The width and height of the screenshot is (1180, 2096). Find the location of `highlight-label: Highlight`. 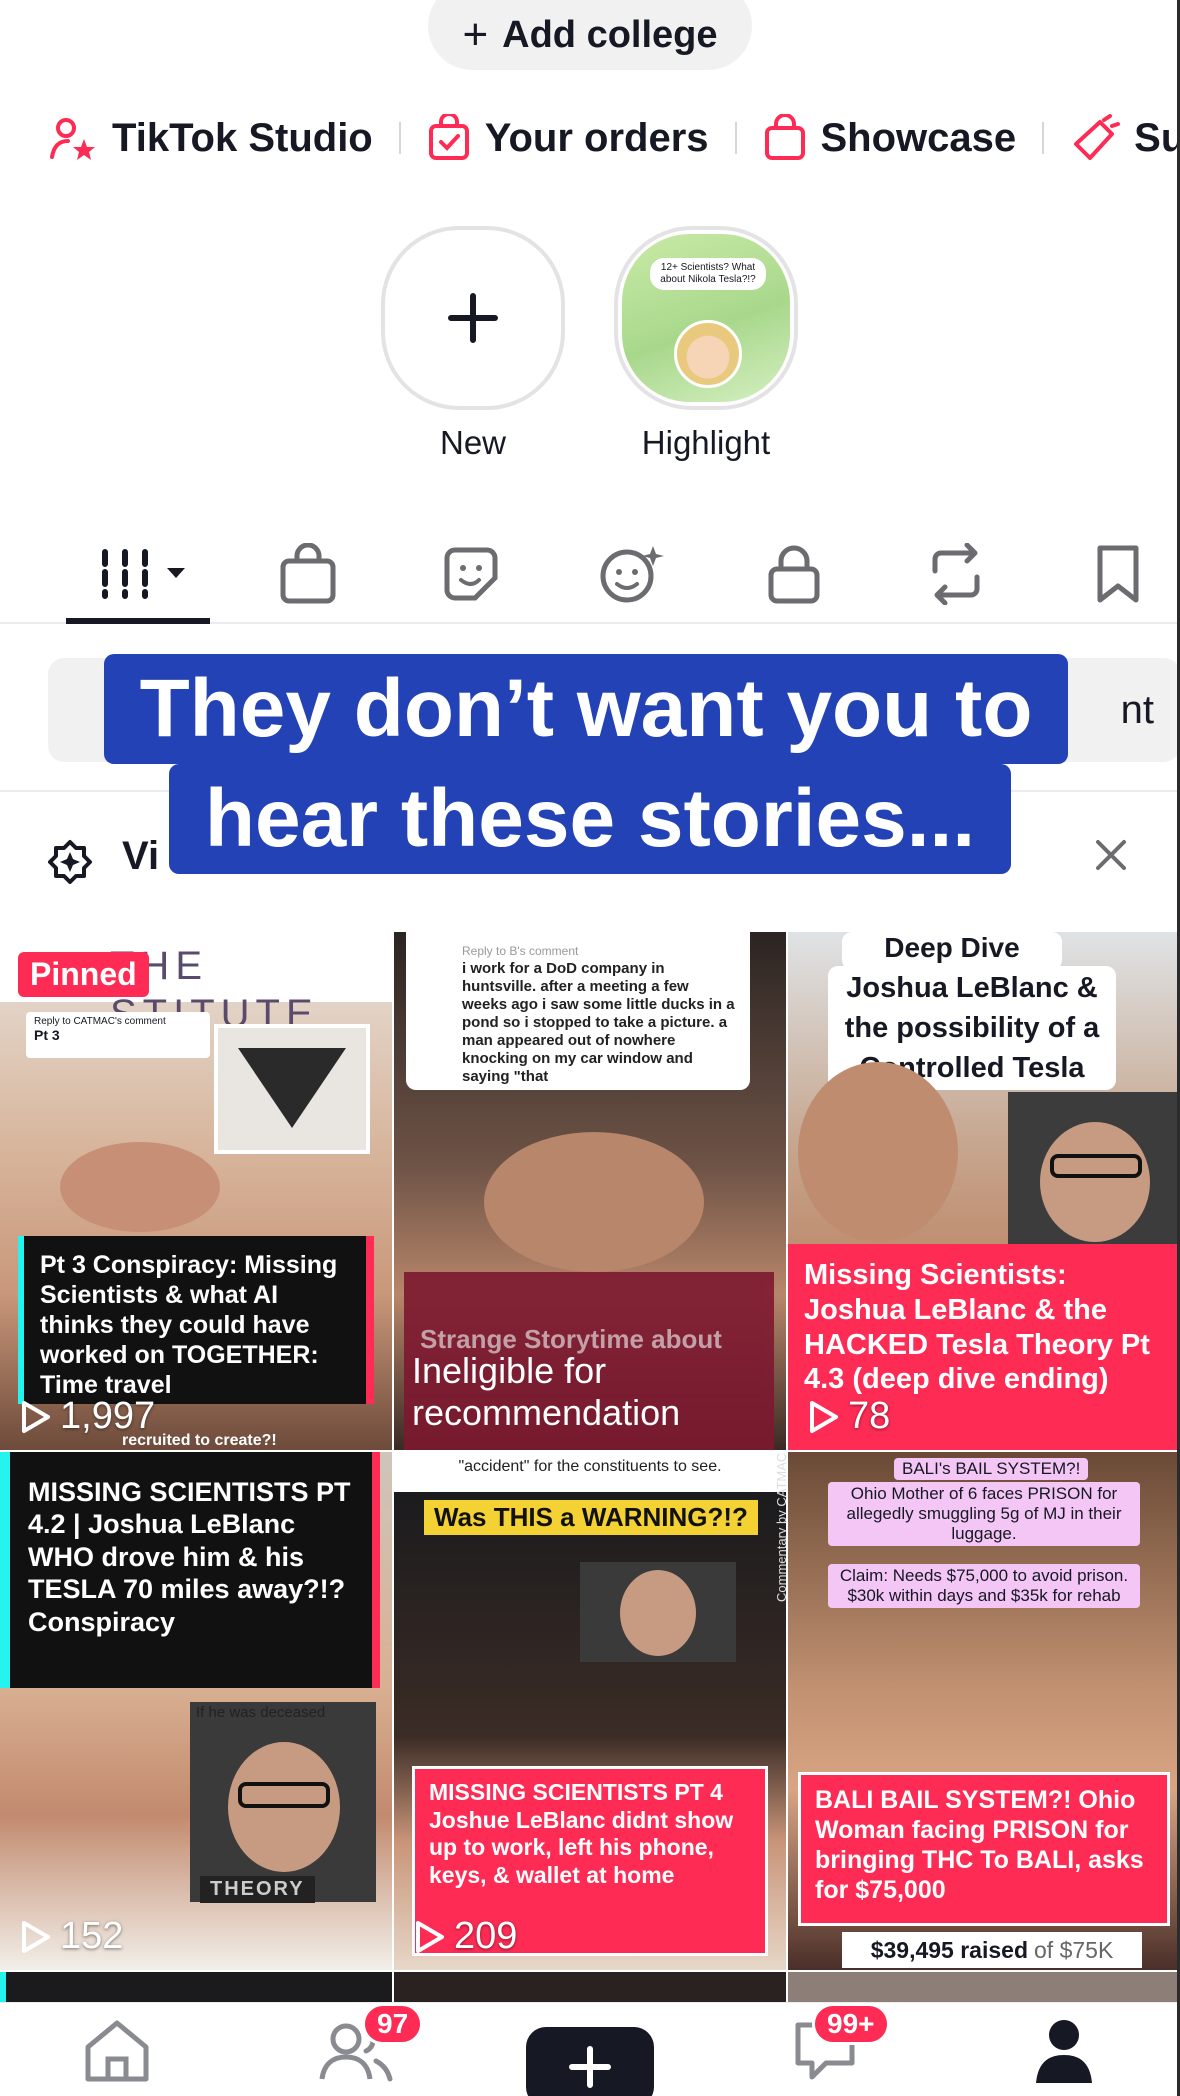

highlight-label: Highlight is located at coordinates (706, 442).